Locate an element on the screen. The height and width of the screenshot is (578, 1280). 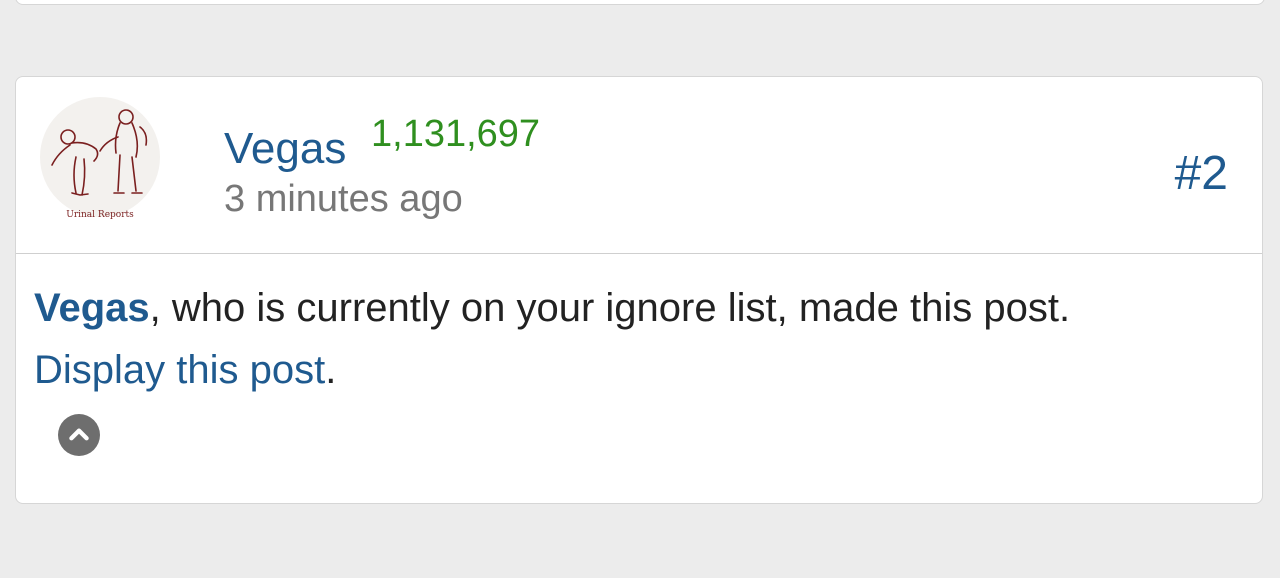
display-link-suffix: . is located at coordinates (331, 370).